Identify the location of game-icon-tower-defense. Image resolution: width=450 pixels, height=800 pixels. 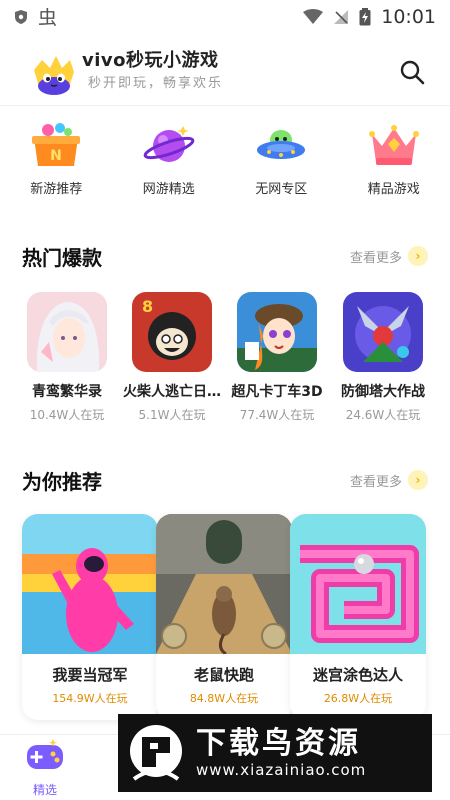
(383, 332).